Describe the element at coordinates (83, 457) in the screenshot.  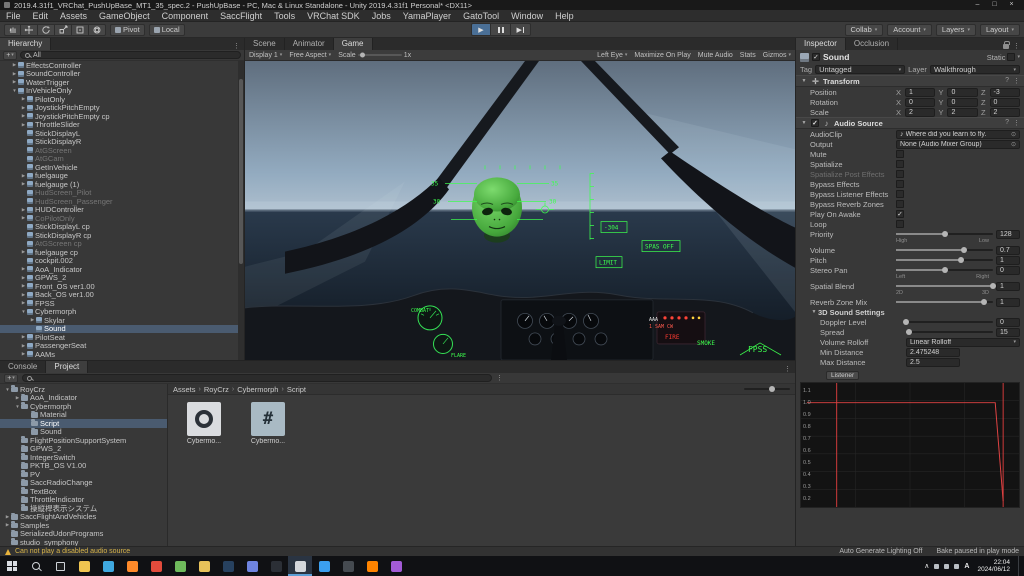
I see `project-folder: IntegerSwitch` at that location.